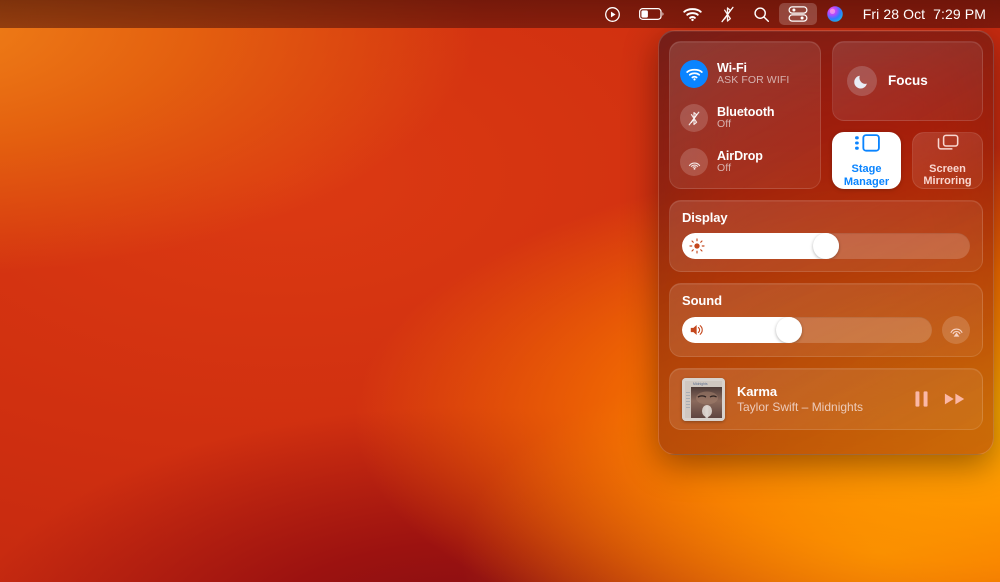 This screenshot has width=1000, height=582. Describe the element at coordinates (702, 300) in the screenshot. I see `sound-title: Sound` at that location.